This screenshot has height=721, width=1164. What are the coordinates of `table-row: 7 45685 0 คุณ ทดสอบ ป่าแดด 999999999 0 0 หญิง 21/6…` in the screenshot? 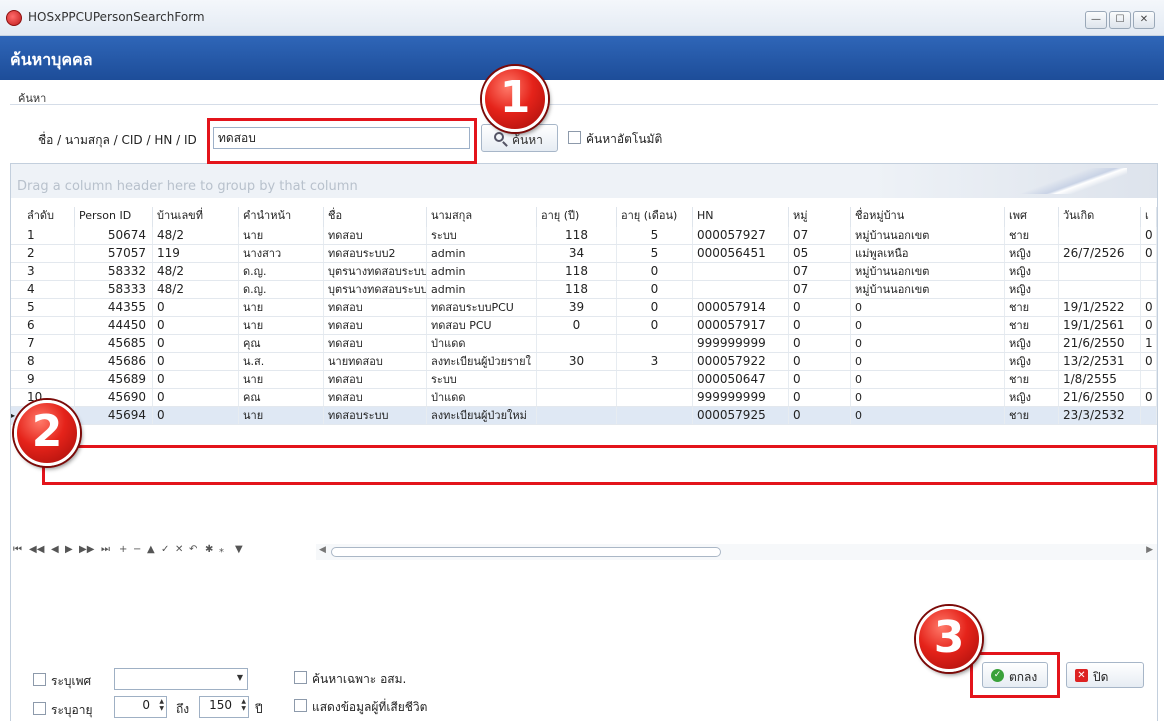 It's located at (584, 344).